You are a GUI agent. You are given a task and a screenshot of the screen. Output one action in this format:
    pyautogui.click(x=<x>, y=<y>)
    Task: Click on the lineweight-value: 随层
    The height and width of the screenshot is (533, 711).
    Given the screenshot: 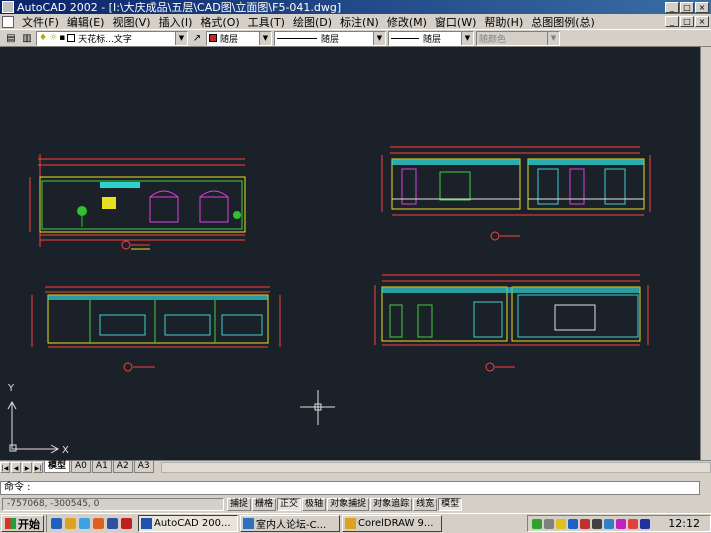 What is the action you would take?
    pyautogui.click(x=432, y=39)
    